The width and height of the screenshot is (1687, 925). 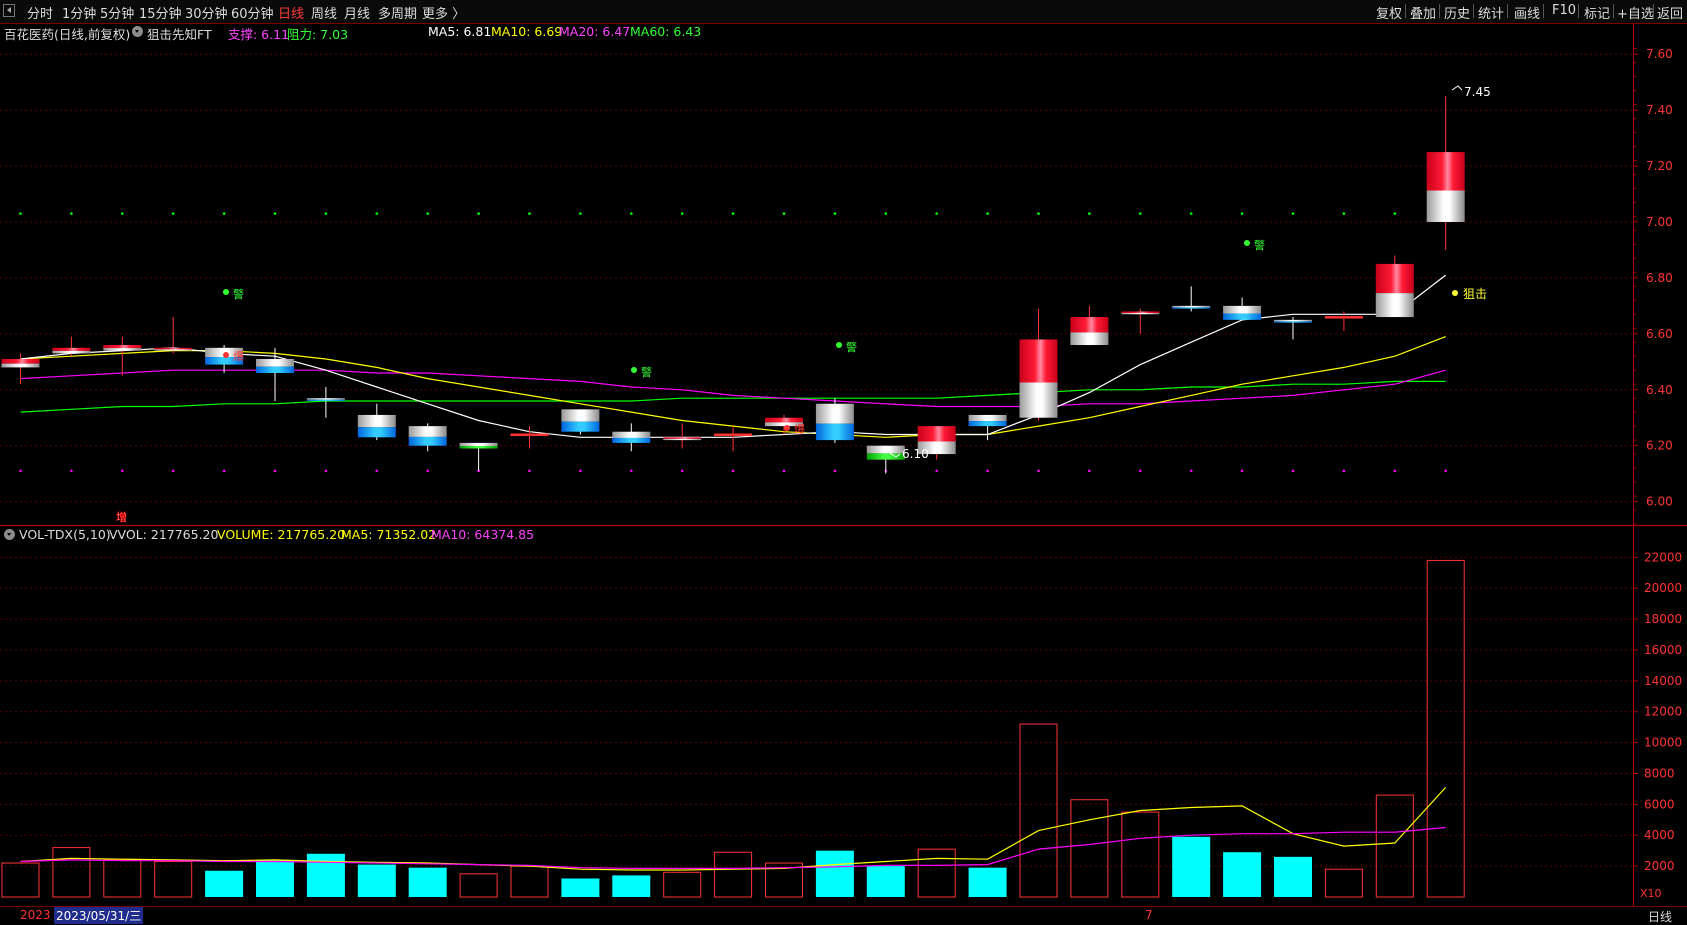 I want to click on month-tick-label: 7, so click(x=1149, y=915).